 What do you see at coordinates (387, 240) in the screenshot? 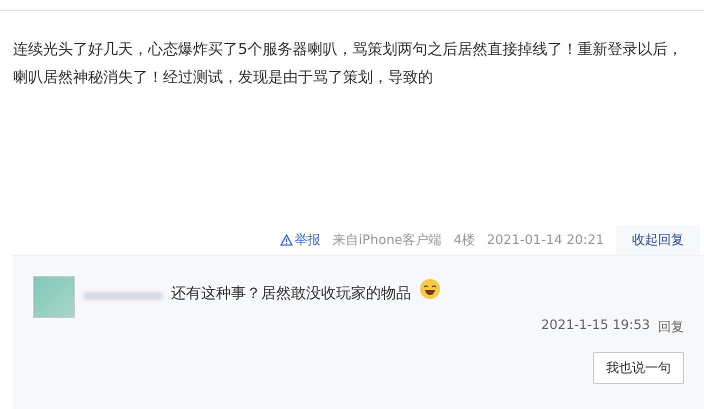
I see `client-source: 来自iPhone客户端` at bounding box center [387, 240].